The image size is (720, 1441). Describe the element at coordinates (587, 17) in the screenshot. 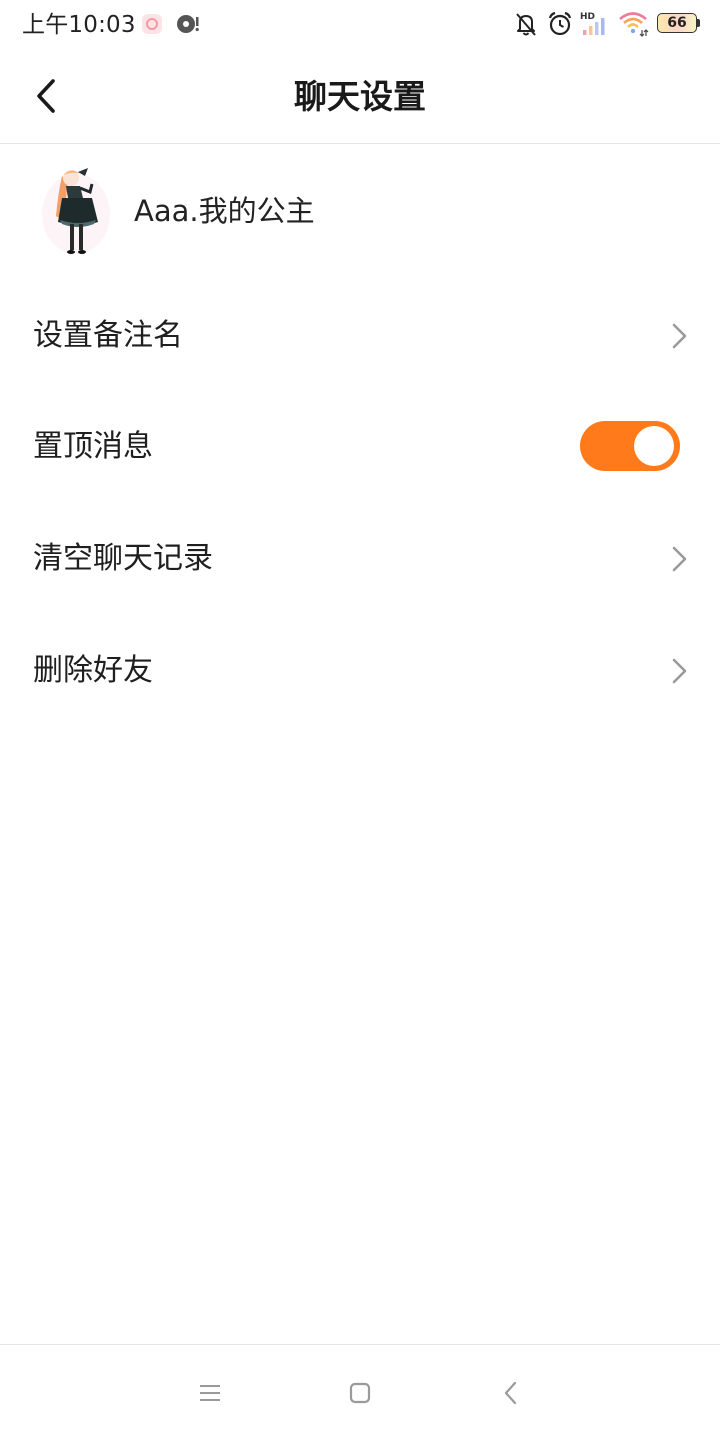

I see `network-badge: HD` at that location.